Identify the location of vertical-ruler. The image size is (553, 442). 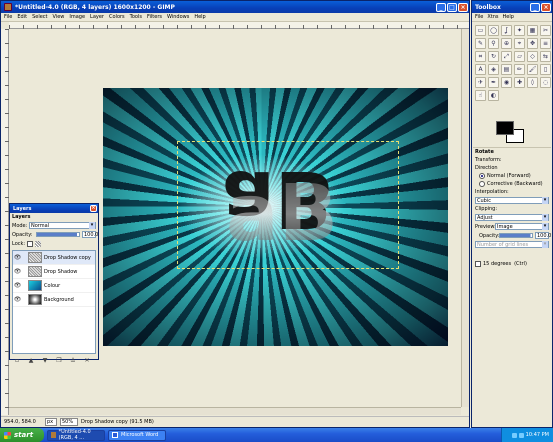
(5, 222).